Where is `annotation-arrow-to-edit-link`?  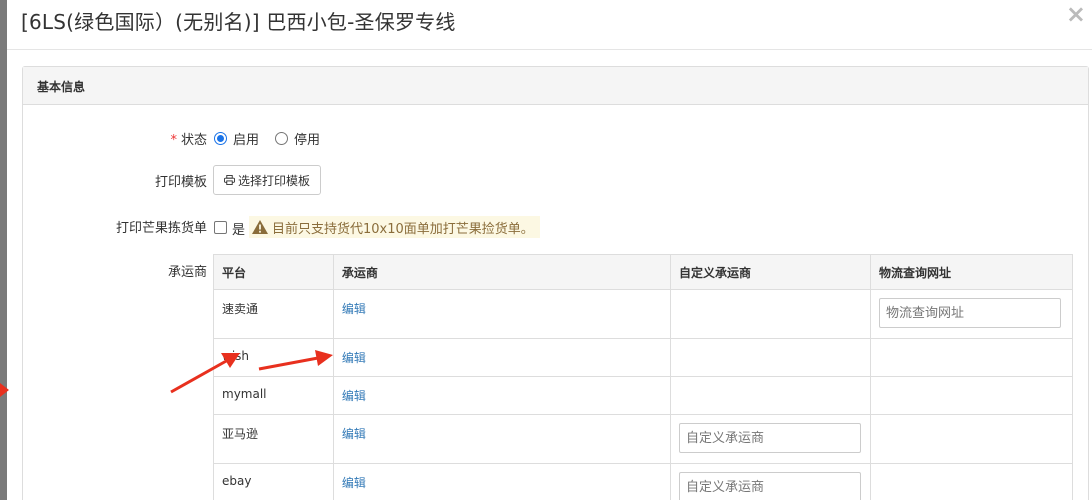
annotation-arrow-to-edit-link is located at coordinates (295, 360).